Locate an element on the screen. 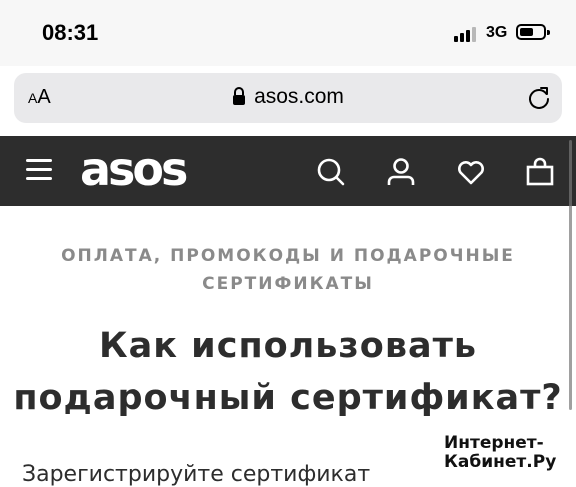  address-bar: AA asos.com is located at coordinates (288, 98).